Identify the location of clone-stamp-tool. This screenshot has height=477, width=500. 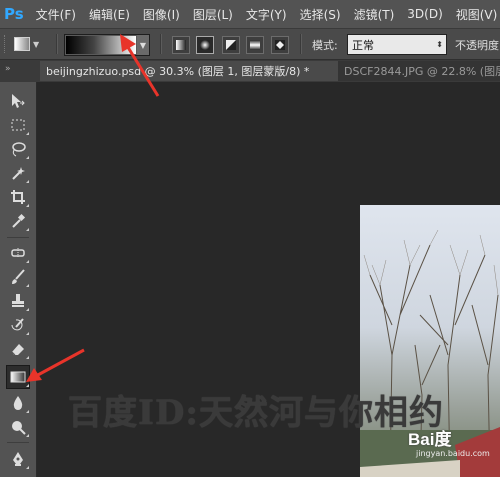
(18, 301).